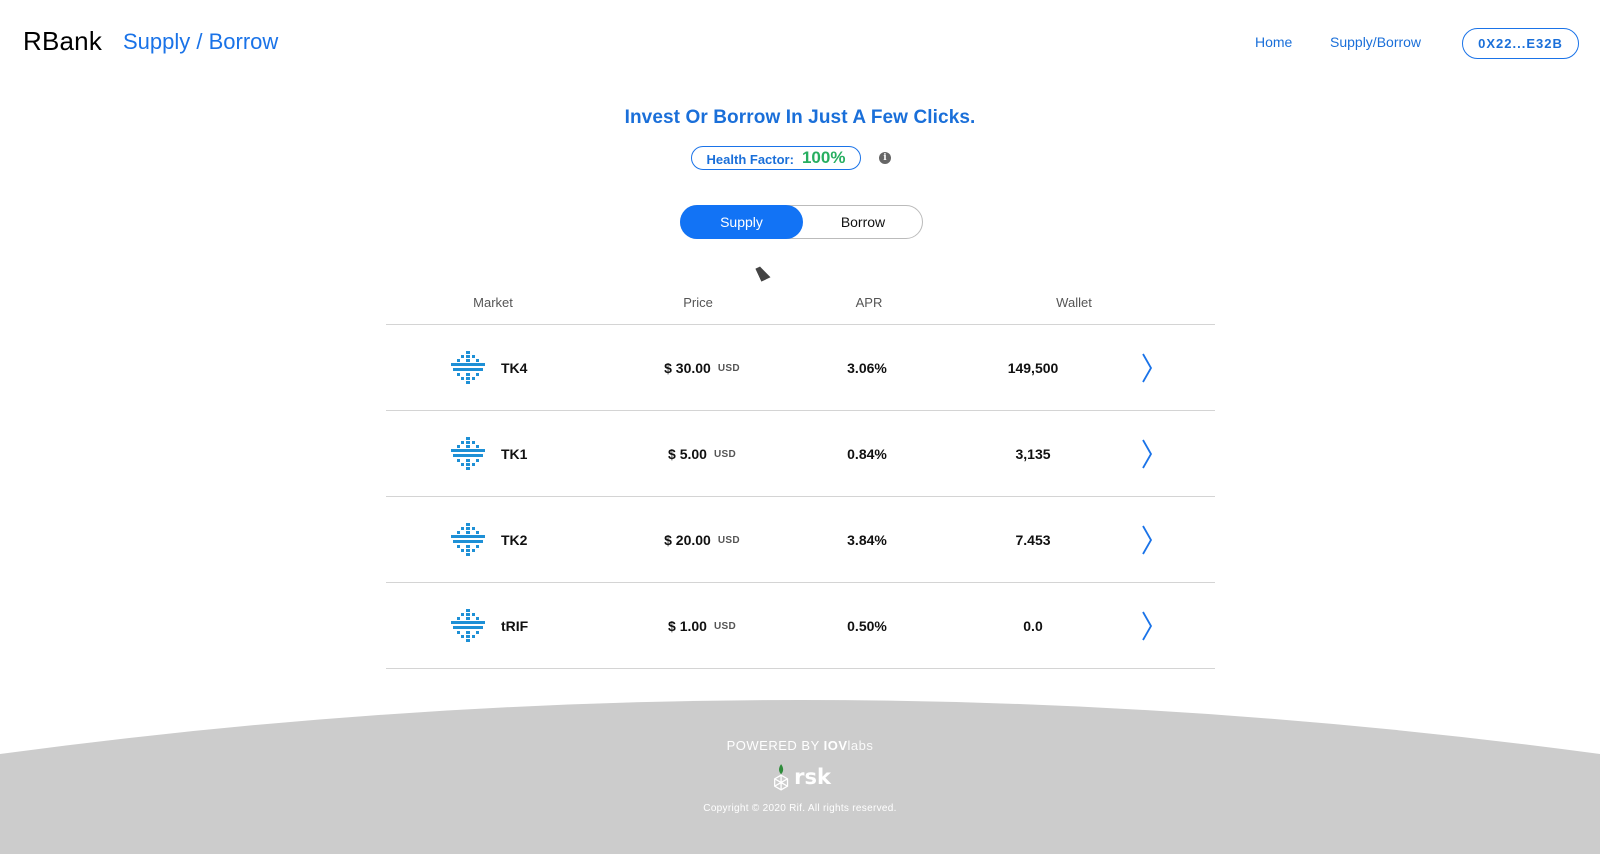 The image size is (1600, 854). Describe the element at coordinates (1033, 454) in the screenshot. I see `token-wallet-balance: 3,135` at that location.